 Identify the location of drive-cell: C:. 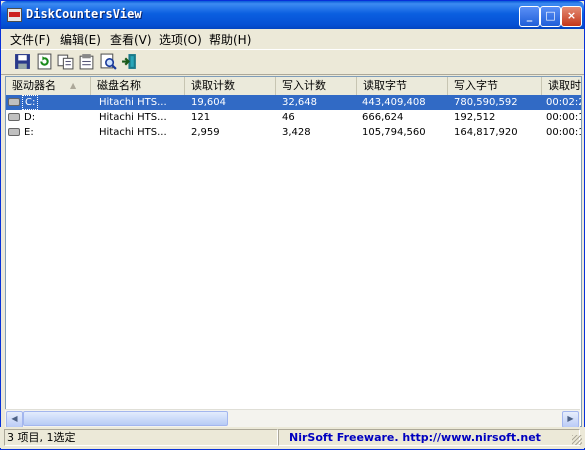
(30, 102).